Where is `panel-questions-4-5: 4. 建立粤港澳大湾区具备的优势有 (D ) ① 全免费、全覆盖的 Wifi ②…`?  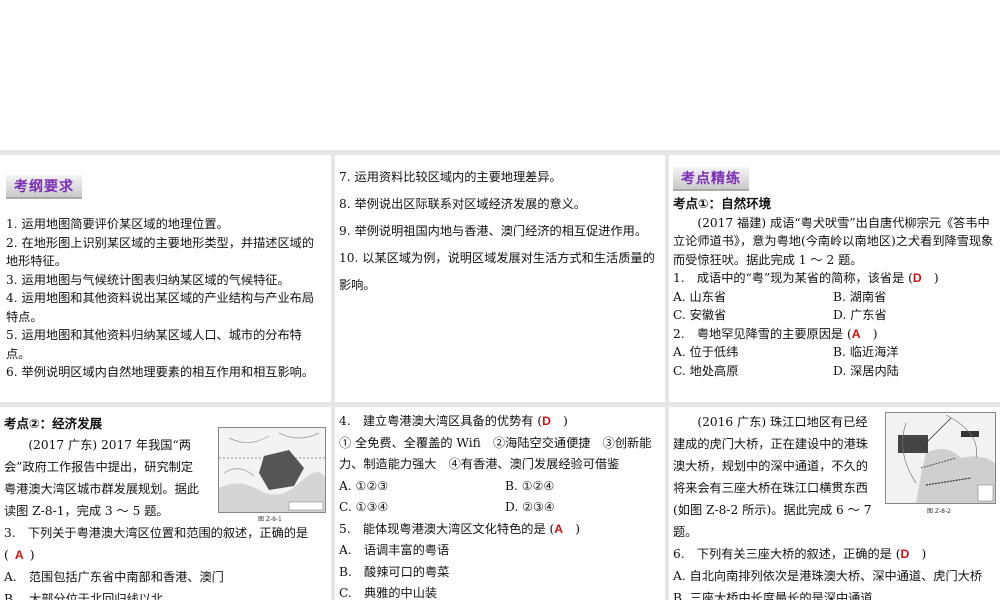
panel-questions-4-5: 4. 建立粤港澳大湾区具备的优势有 (D ) ① 全免费、全覆盖的 Wifi ②… is located at coordinates (500, 503).